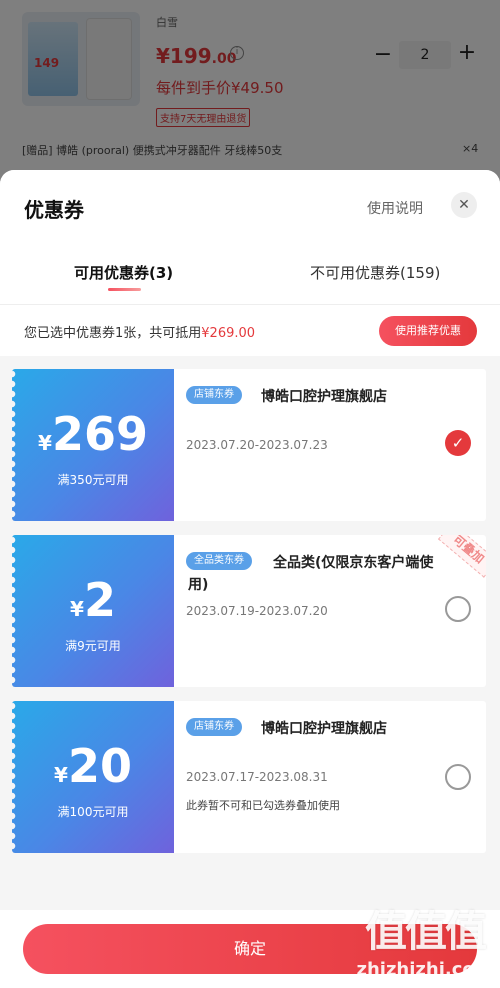  Describe the element at coordinates (375, 272) in the screenshot. I see `tab-unavailable-coupons: 不可用优惠券(159)` at that location.